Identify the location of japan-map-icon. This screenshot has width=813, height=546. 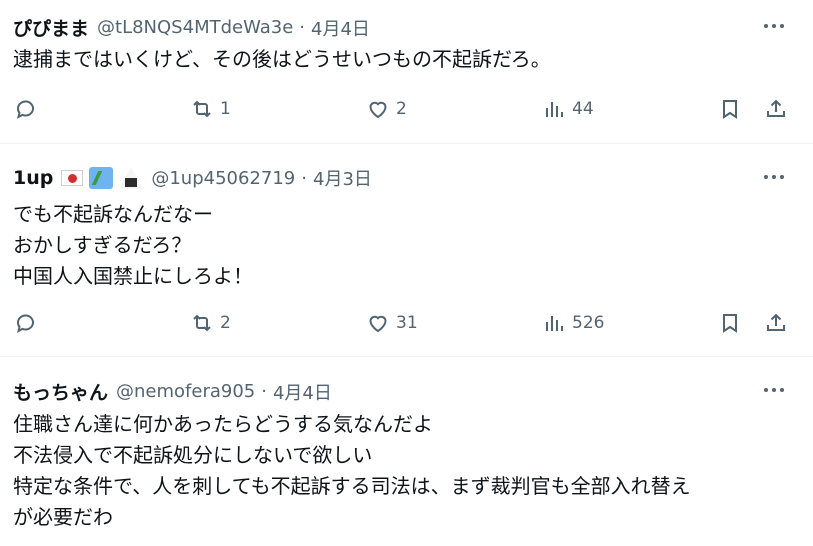
(101, 178).